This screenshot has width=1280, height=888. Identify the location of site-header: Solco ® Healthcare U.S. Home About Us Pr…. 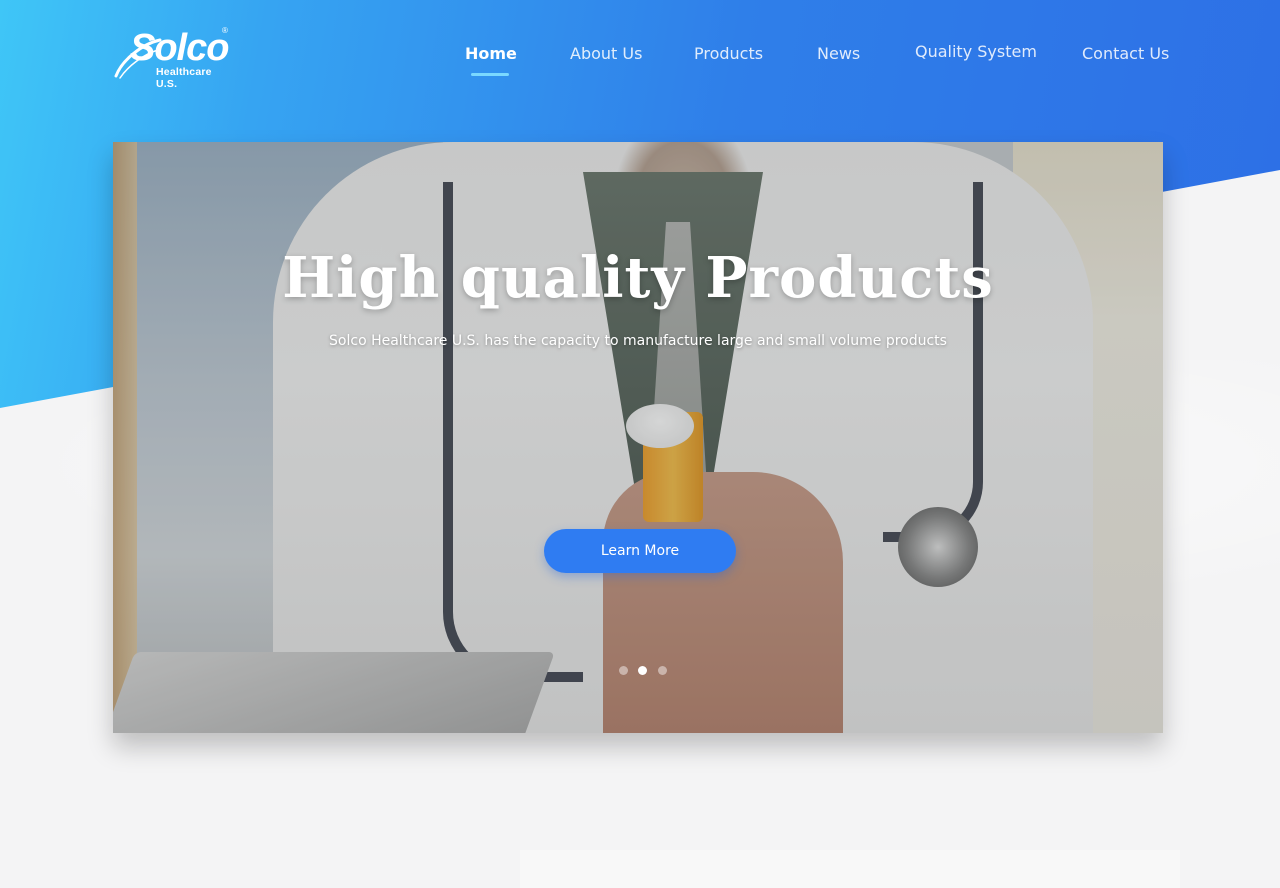
(640, 55).